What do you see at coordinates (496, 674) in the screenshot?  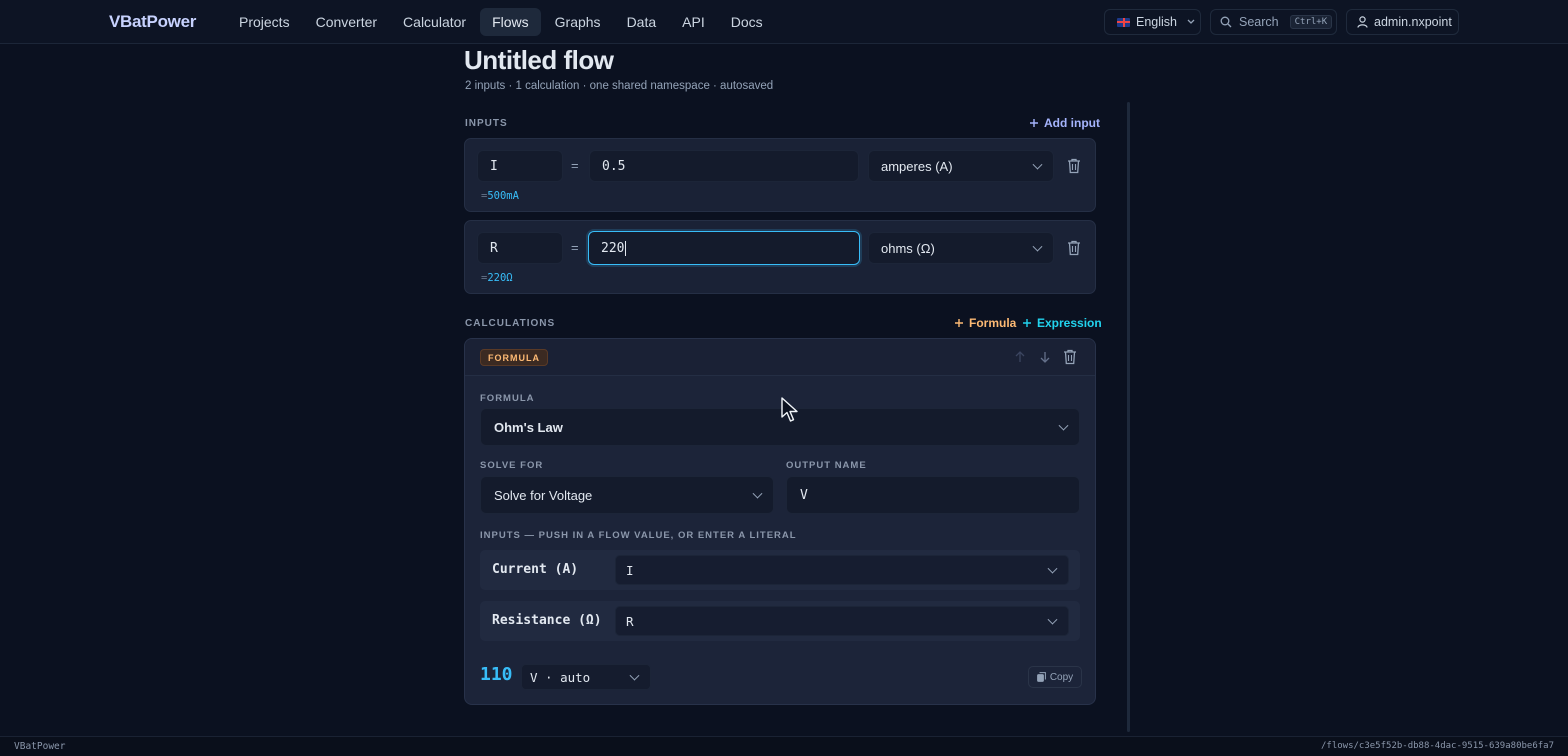 I see `result-value: 110` at bounding box center [496, 674].